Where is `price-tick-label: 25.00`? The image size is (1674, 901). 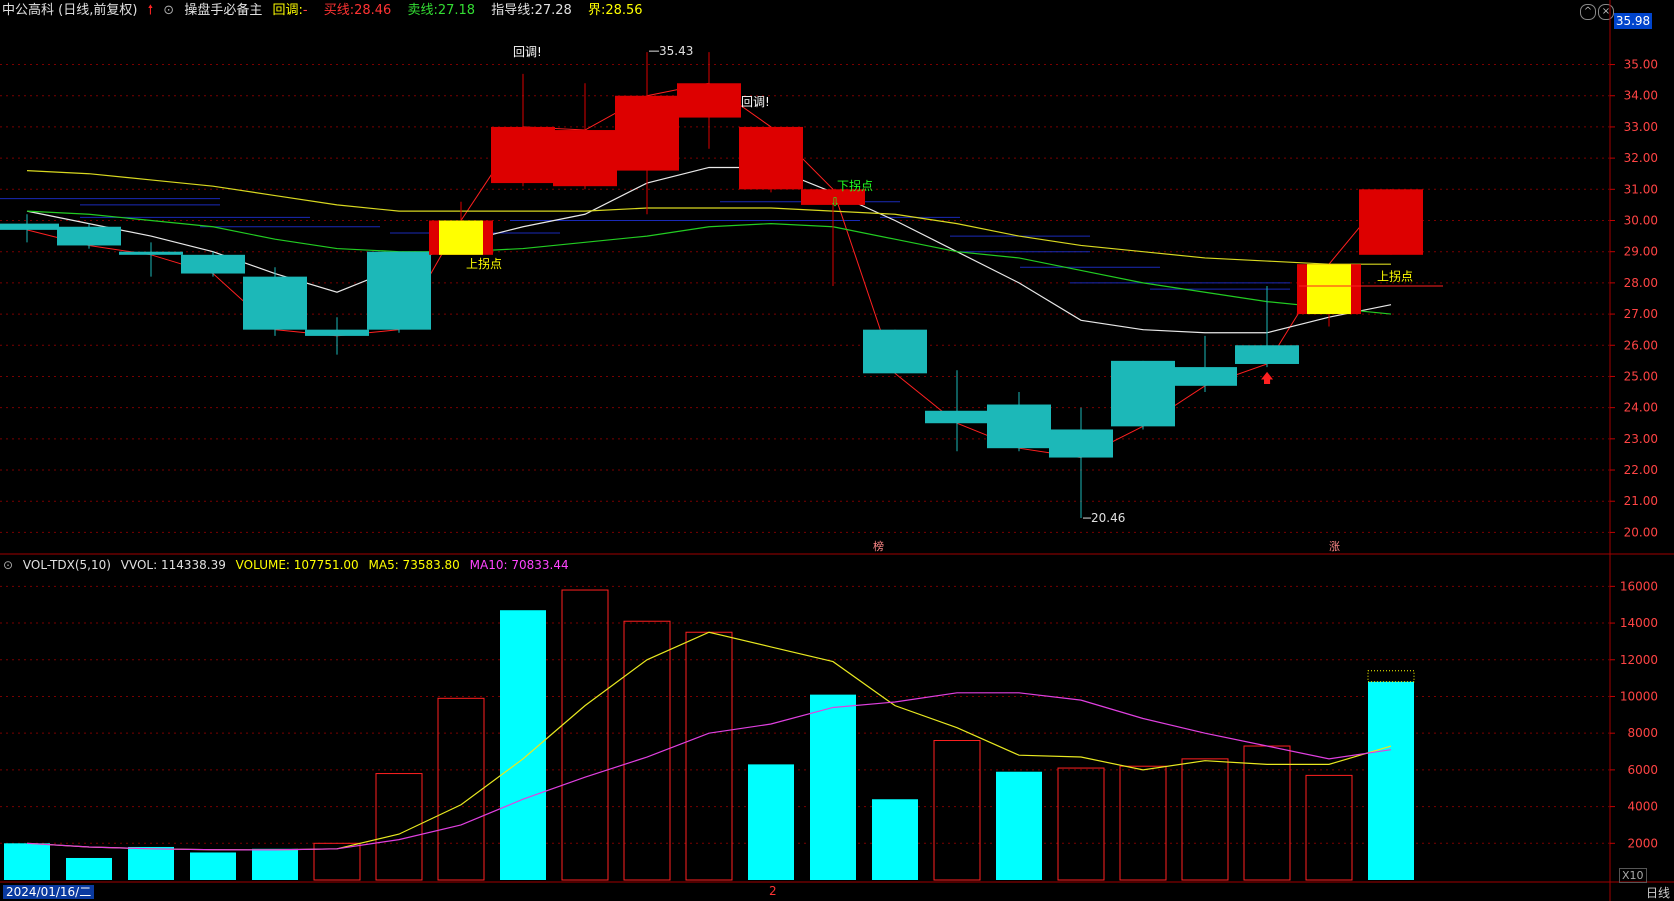
price-tick-label: 25.00 is located at coordinates (1641, 376).